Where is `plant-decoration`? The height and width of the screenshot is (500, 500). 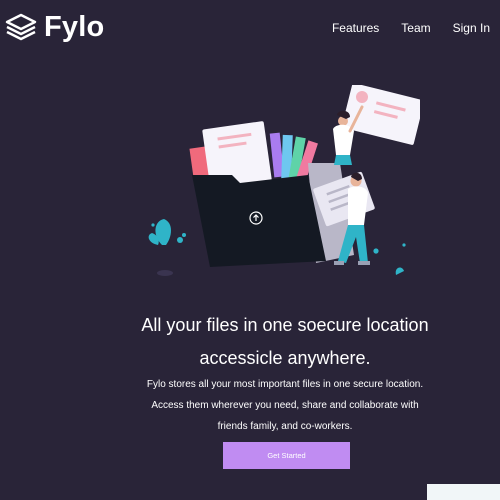
plant-decoration is located at coordinates (167, 232).